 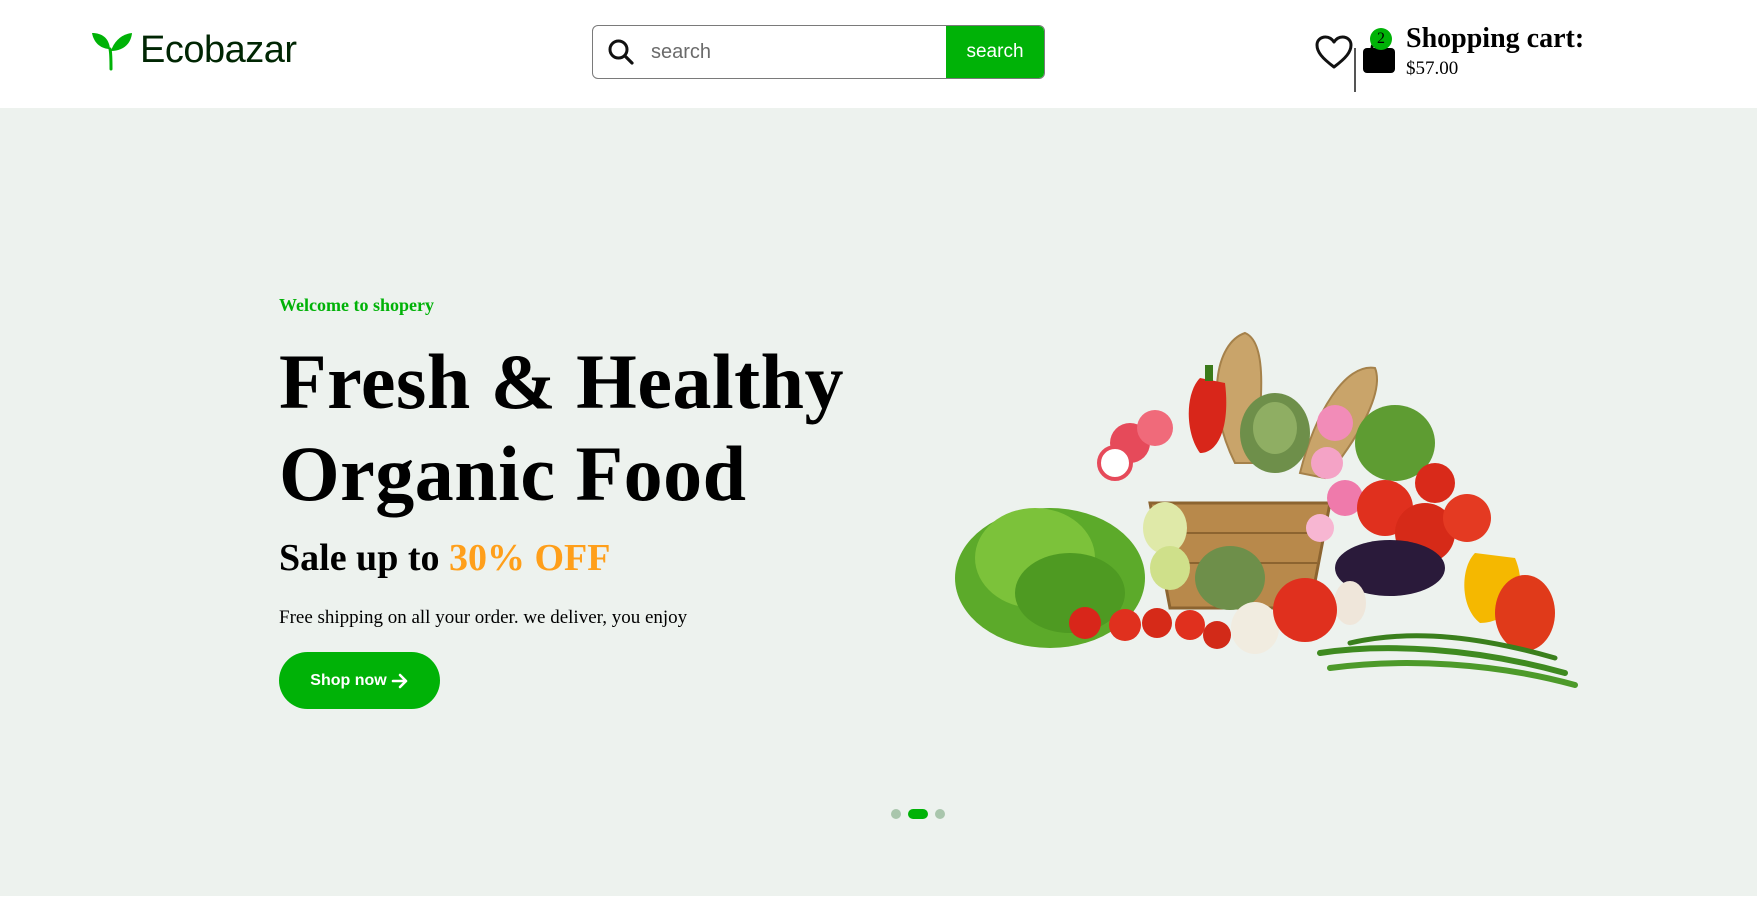 I want to click on cart-label: Shopping cart:, so click(x=1495, y=38).